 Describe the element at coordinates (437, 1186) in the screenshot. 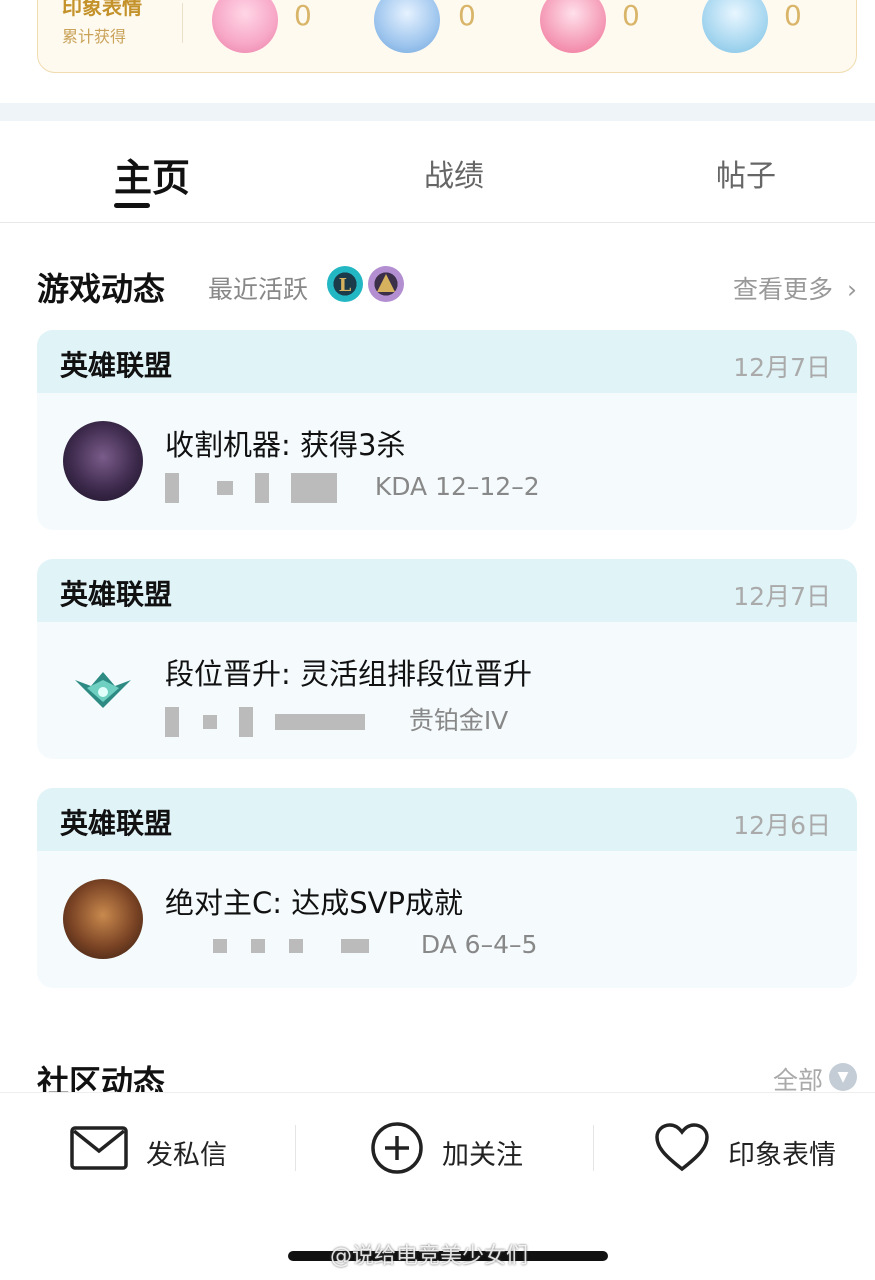

I see `bottom-action-bar: 发私信 加关注 印象表情 @说给电竞美少女们` at that location.